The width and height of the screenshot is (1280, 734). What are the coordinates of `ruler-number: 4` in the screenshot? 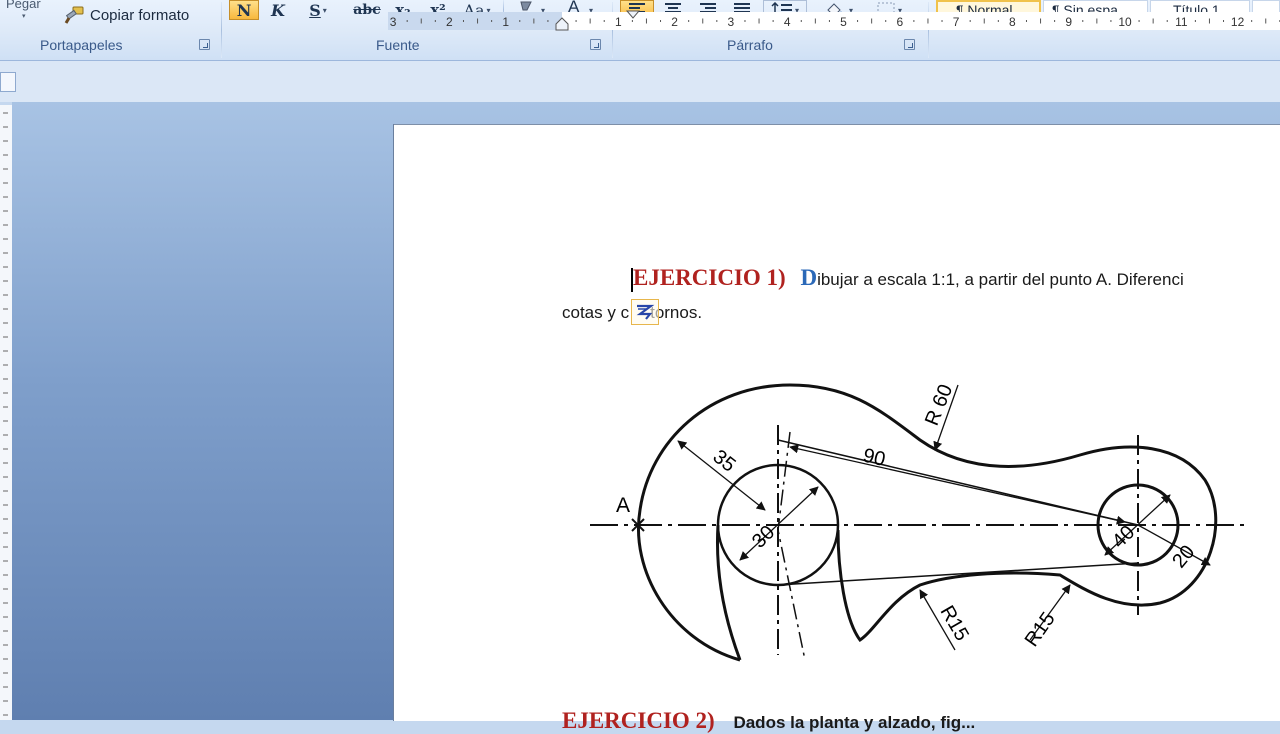 It's located at (787, 22).